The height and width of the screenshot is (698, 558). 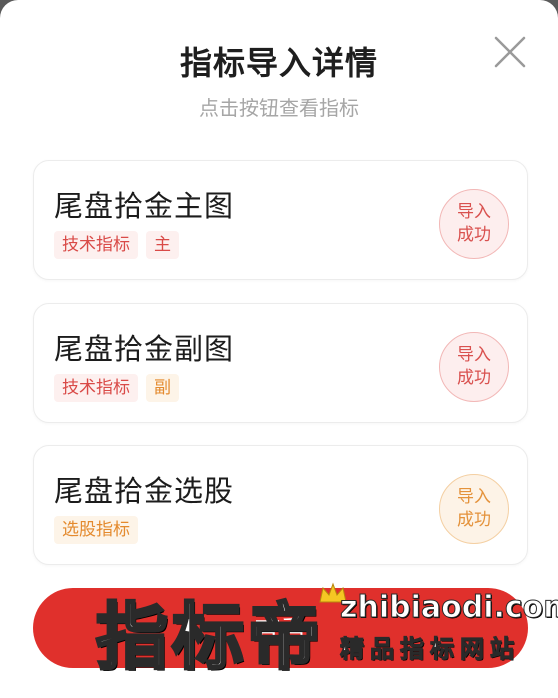 I want to click on close-icon, so click(x=510, y=52).